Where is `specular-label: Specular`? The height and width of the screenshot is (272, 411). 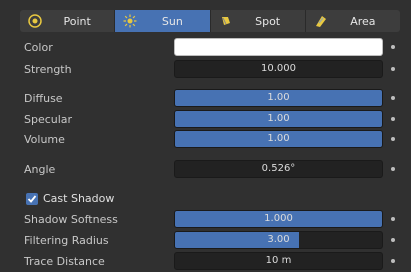 specular-label: Specular is located at coordinates (48, 119).